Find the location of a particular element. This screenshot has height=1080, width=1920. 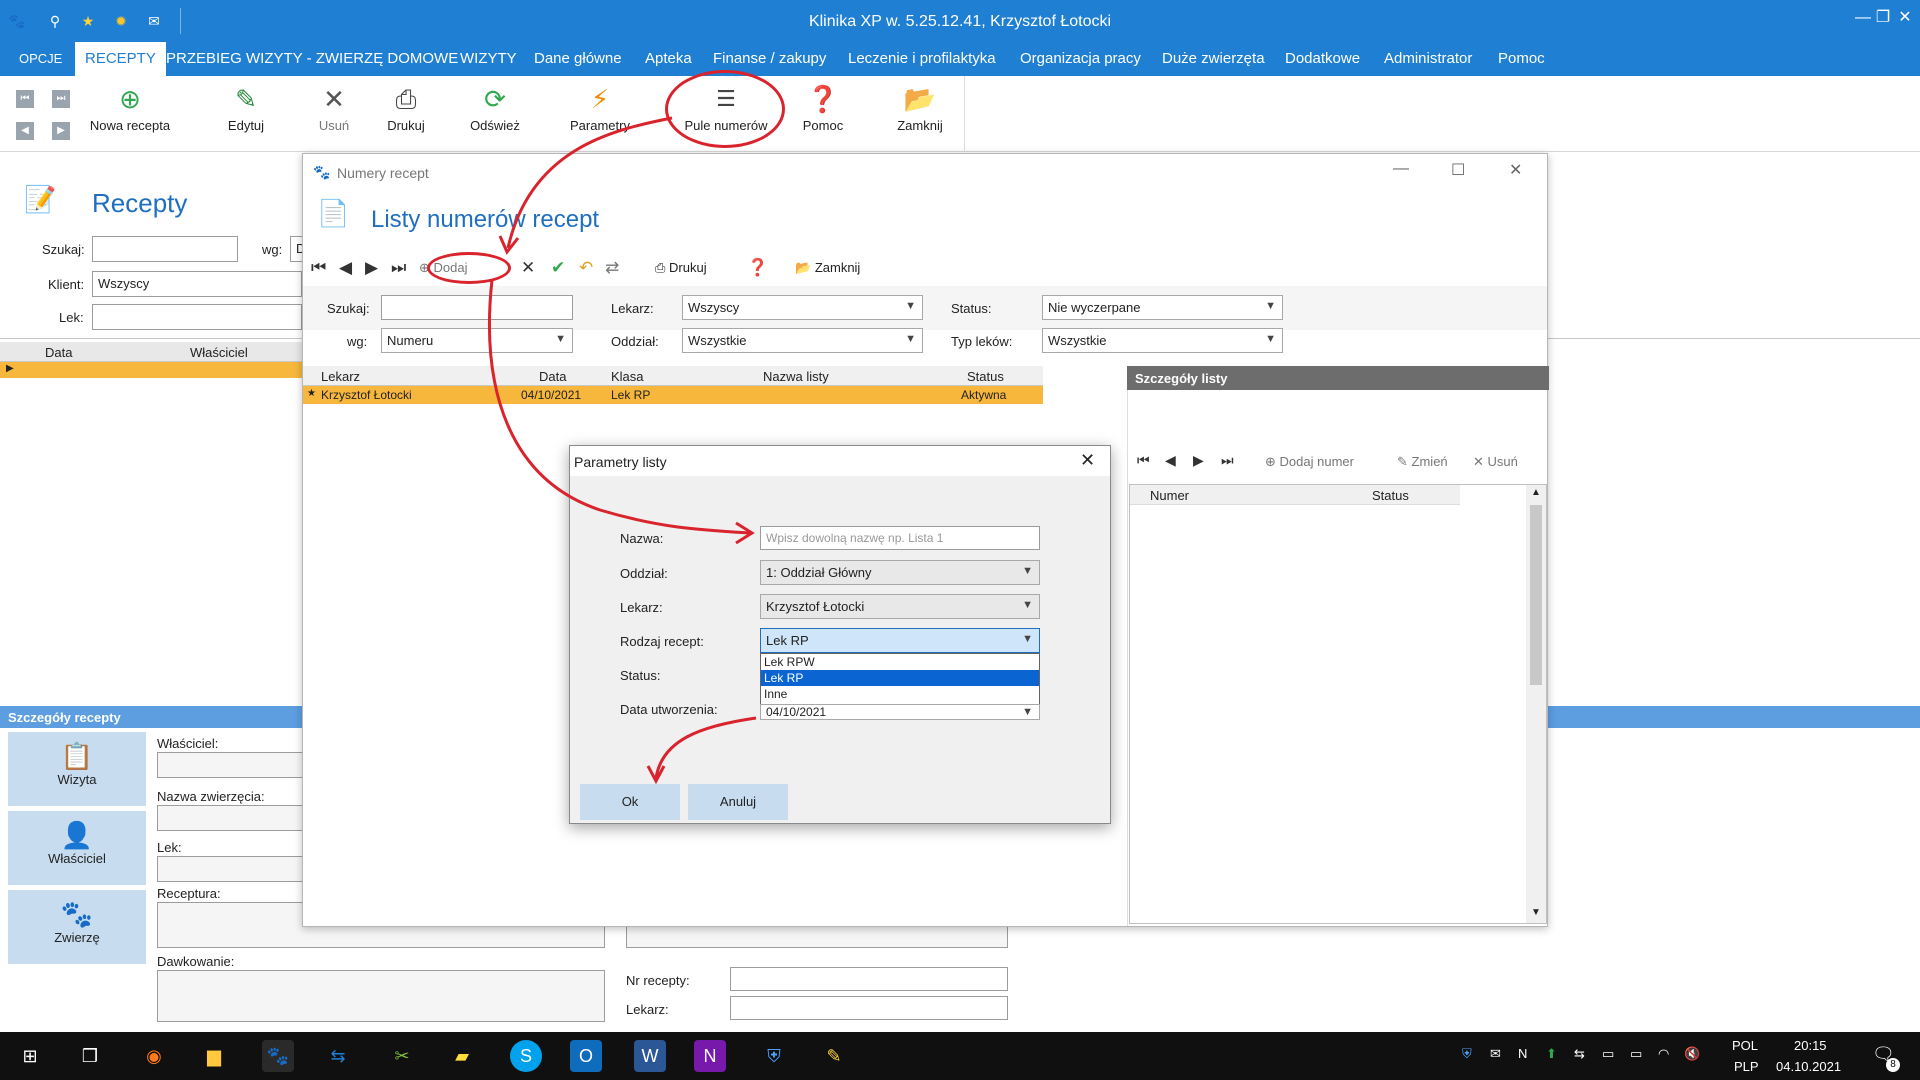

skype-icon: S is located at coordinates (526, 1056).